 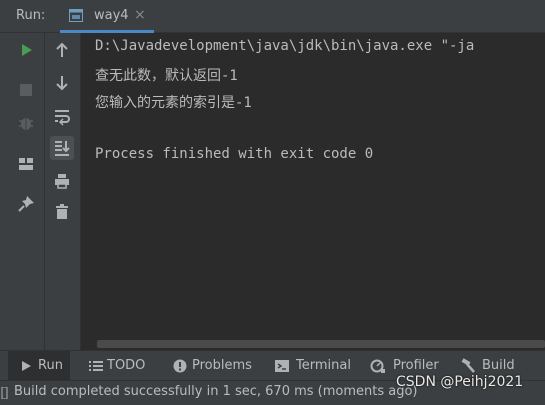 I want to click on scroll-to-end-button, so click(x=62, y=148).